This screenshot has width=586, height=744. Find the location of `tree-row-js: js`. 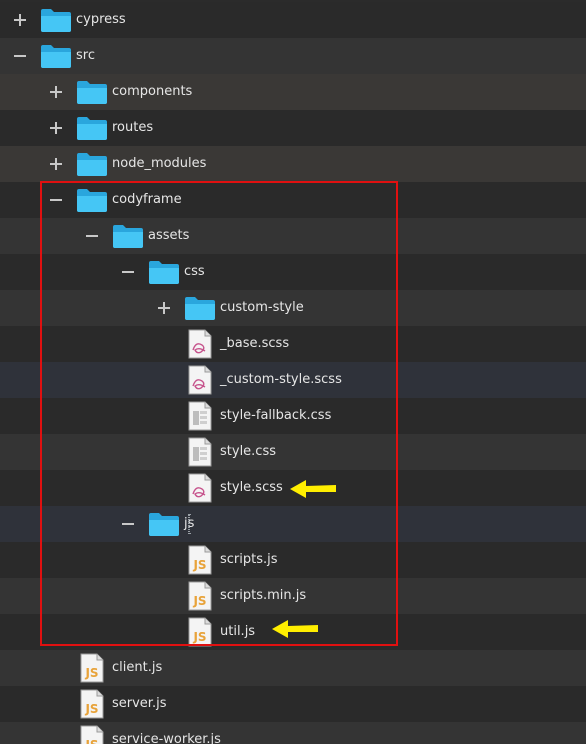

tree-row-js: js is located at coordinates (293, 524).